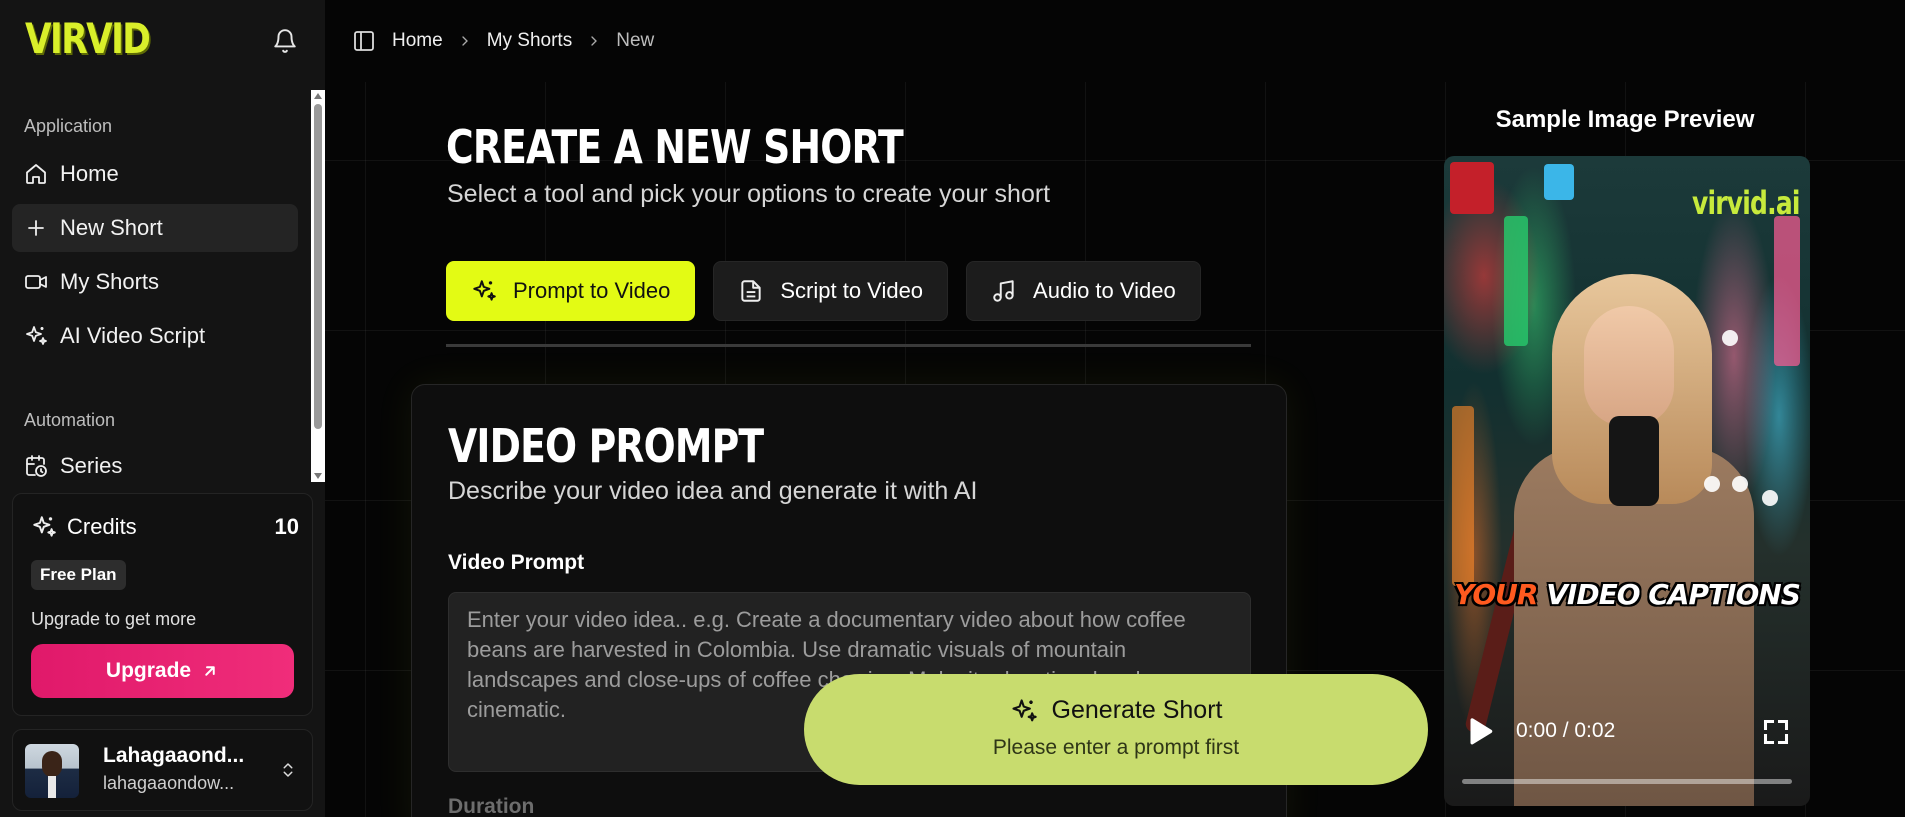  Describe the element at coordinates (88, 38) in the screenshot. I see `app-logo: VIRVID` at that location.